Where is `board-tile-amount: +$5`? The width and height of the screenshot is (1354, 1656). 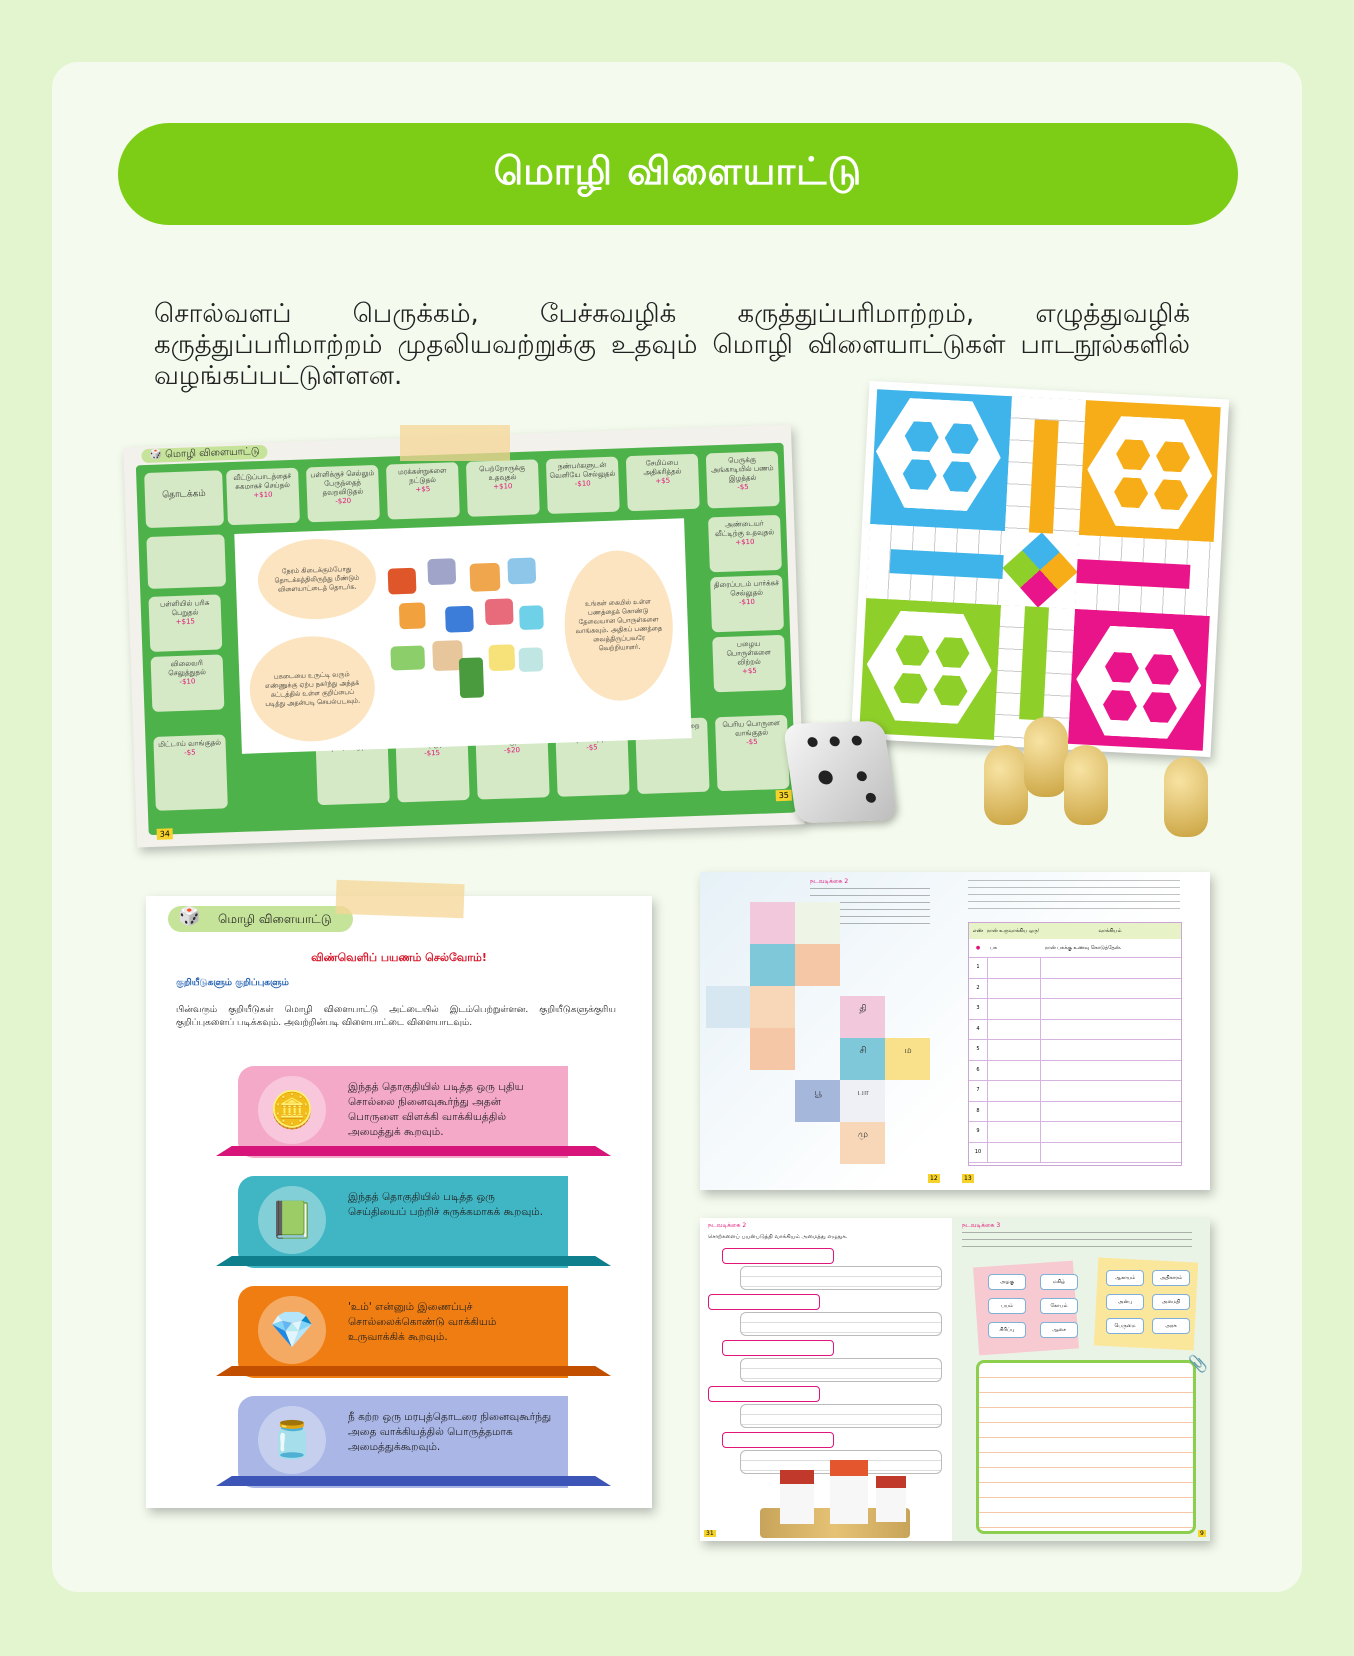
board-tile-amount: +$5 is located at coordinates (663, 481).